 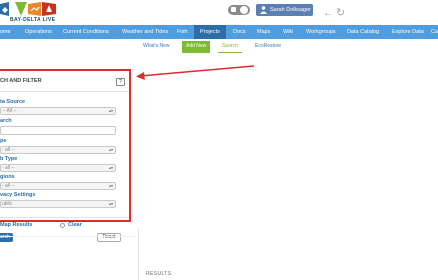 What do you see at coordinates (8, 186) in the screenshot?
I see `regions-value: - all --` at bounding box center [8, 186].